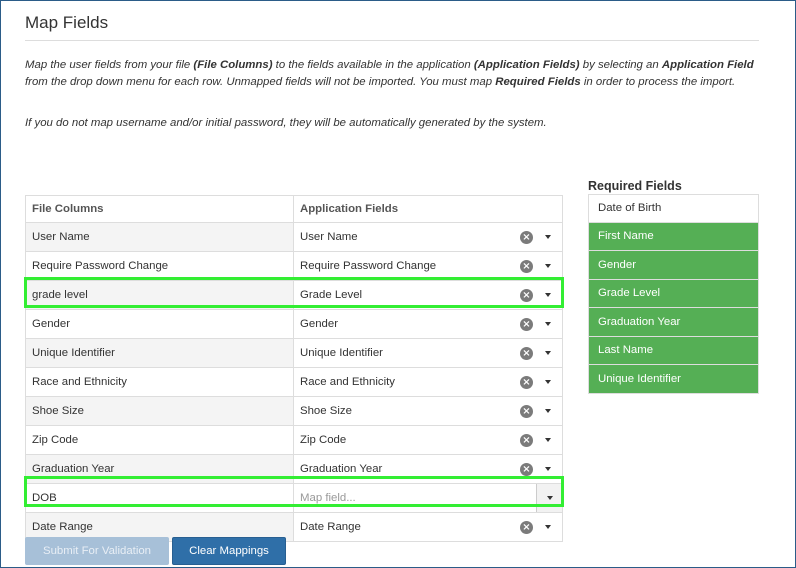 This screenshot has height=568, width=796. I want to click on selected-field-value: User Name, so click(329, 237).